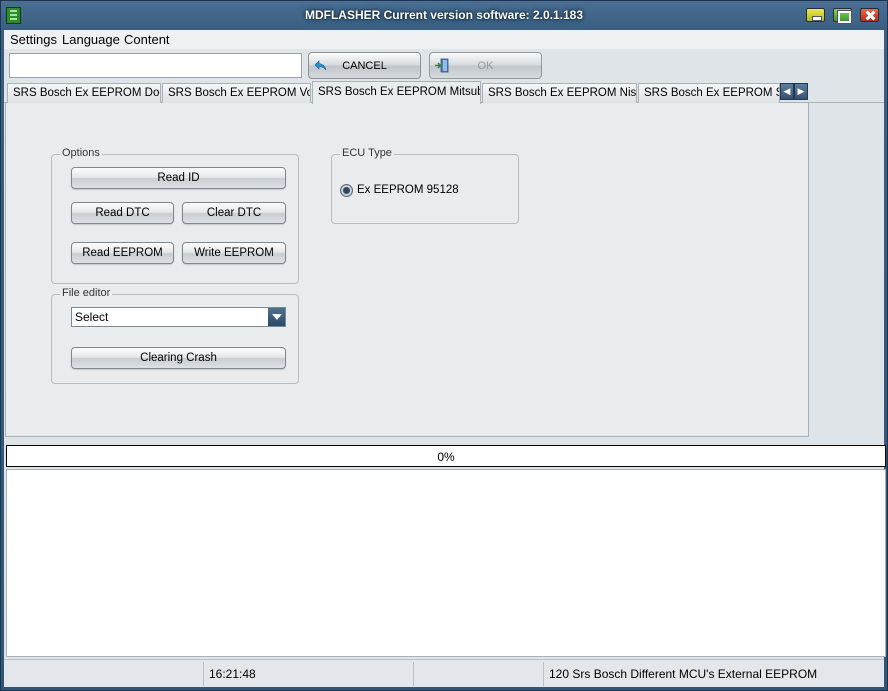 The image size is (888, 691). What do you see at coordinates (86, 293) in the screenshot?
I see `file-editor-group-title: File editor` at bounding box center [86, 293].